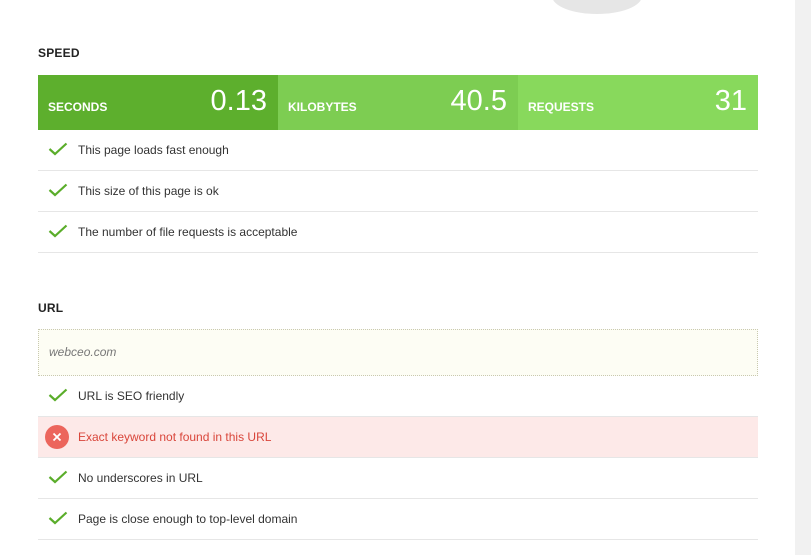  What do you see at coordinates (158, 102) in the screenshot?
I see `metric-seconds: SECONDS 0.13` at bounding box center [158, 102].